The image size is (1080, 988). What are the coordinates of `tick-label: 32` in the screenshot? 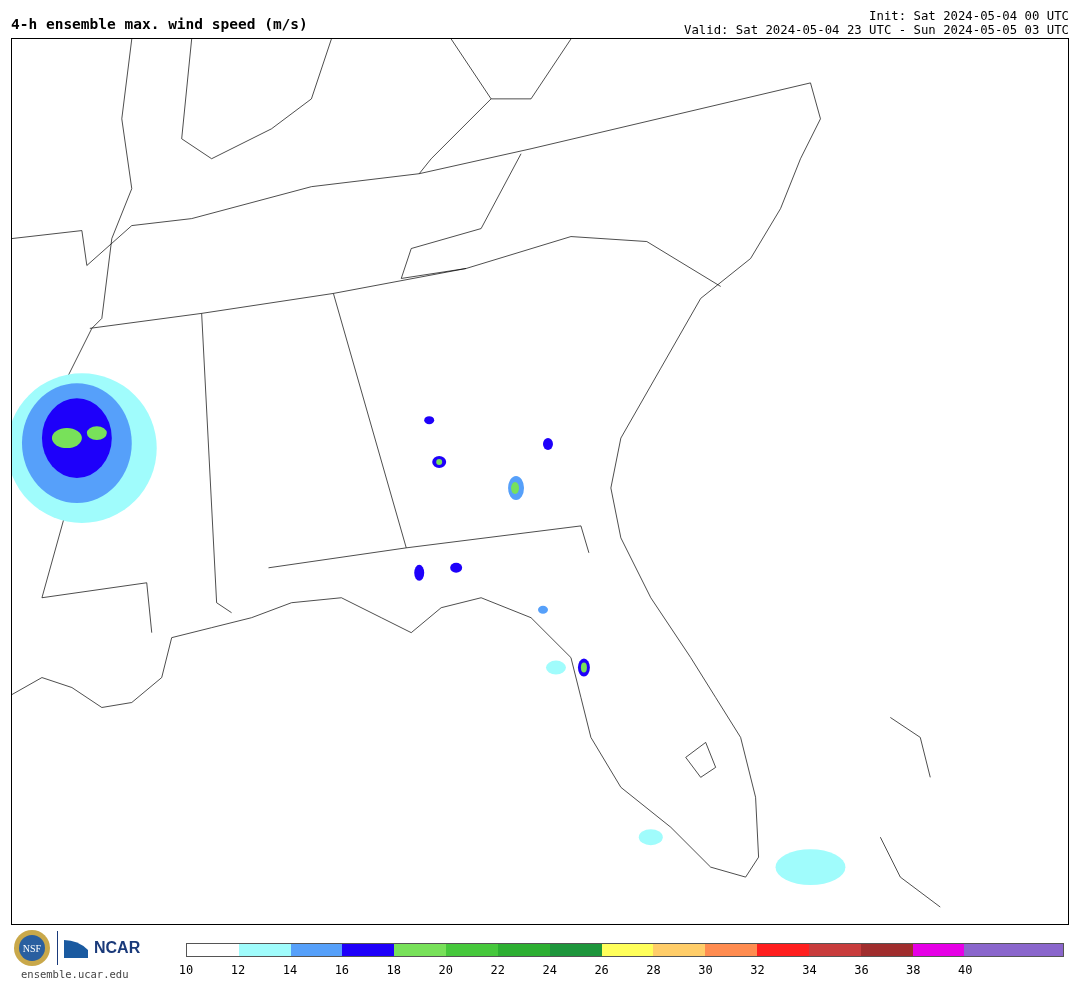 It's located at (757, 970).